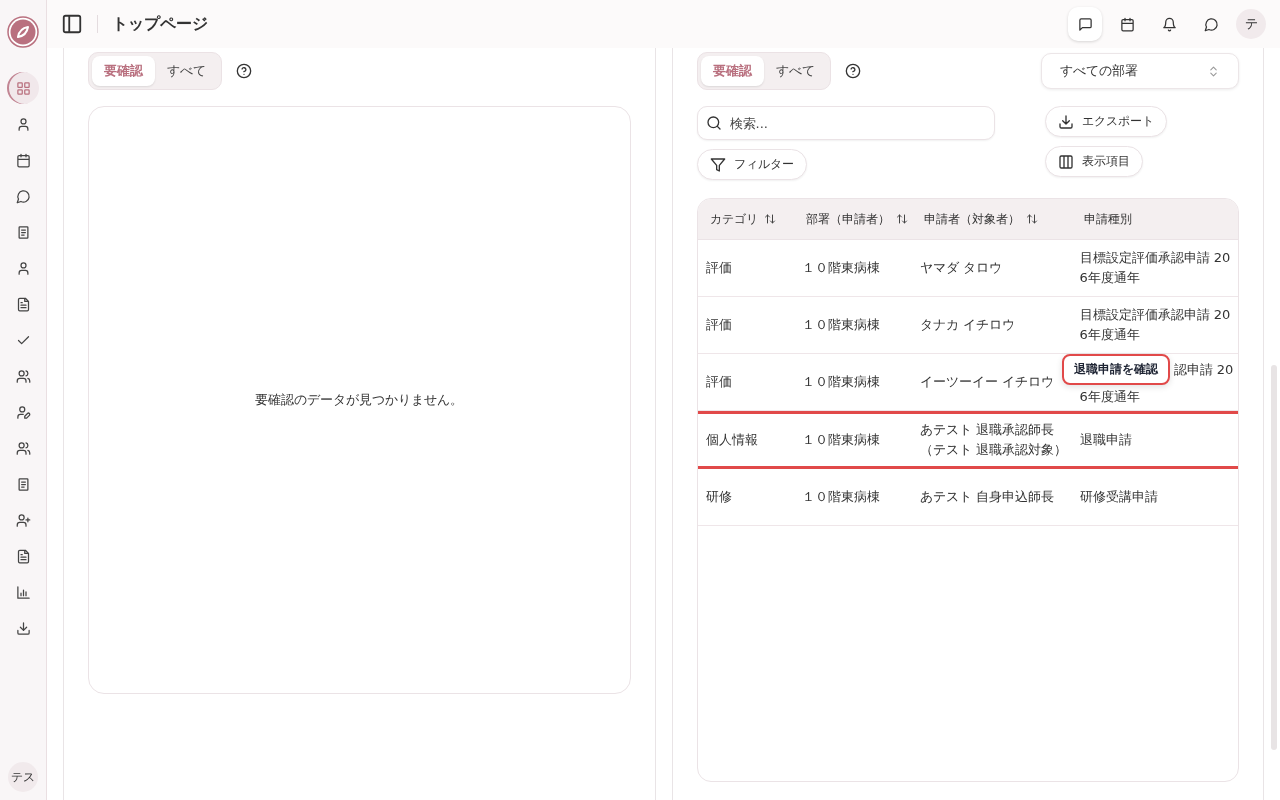 The image size is (1280, 800). I want to click on table-row: 評価 １０階東病棟 イーツーイー イチロウ 退職申請を確認 認申請 20 6年度通年, so click(967, 382).